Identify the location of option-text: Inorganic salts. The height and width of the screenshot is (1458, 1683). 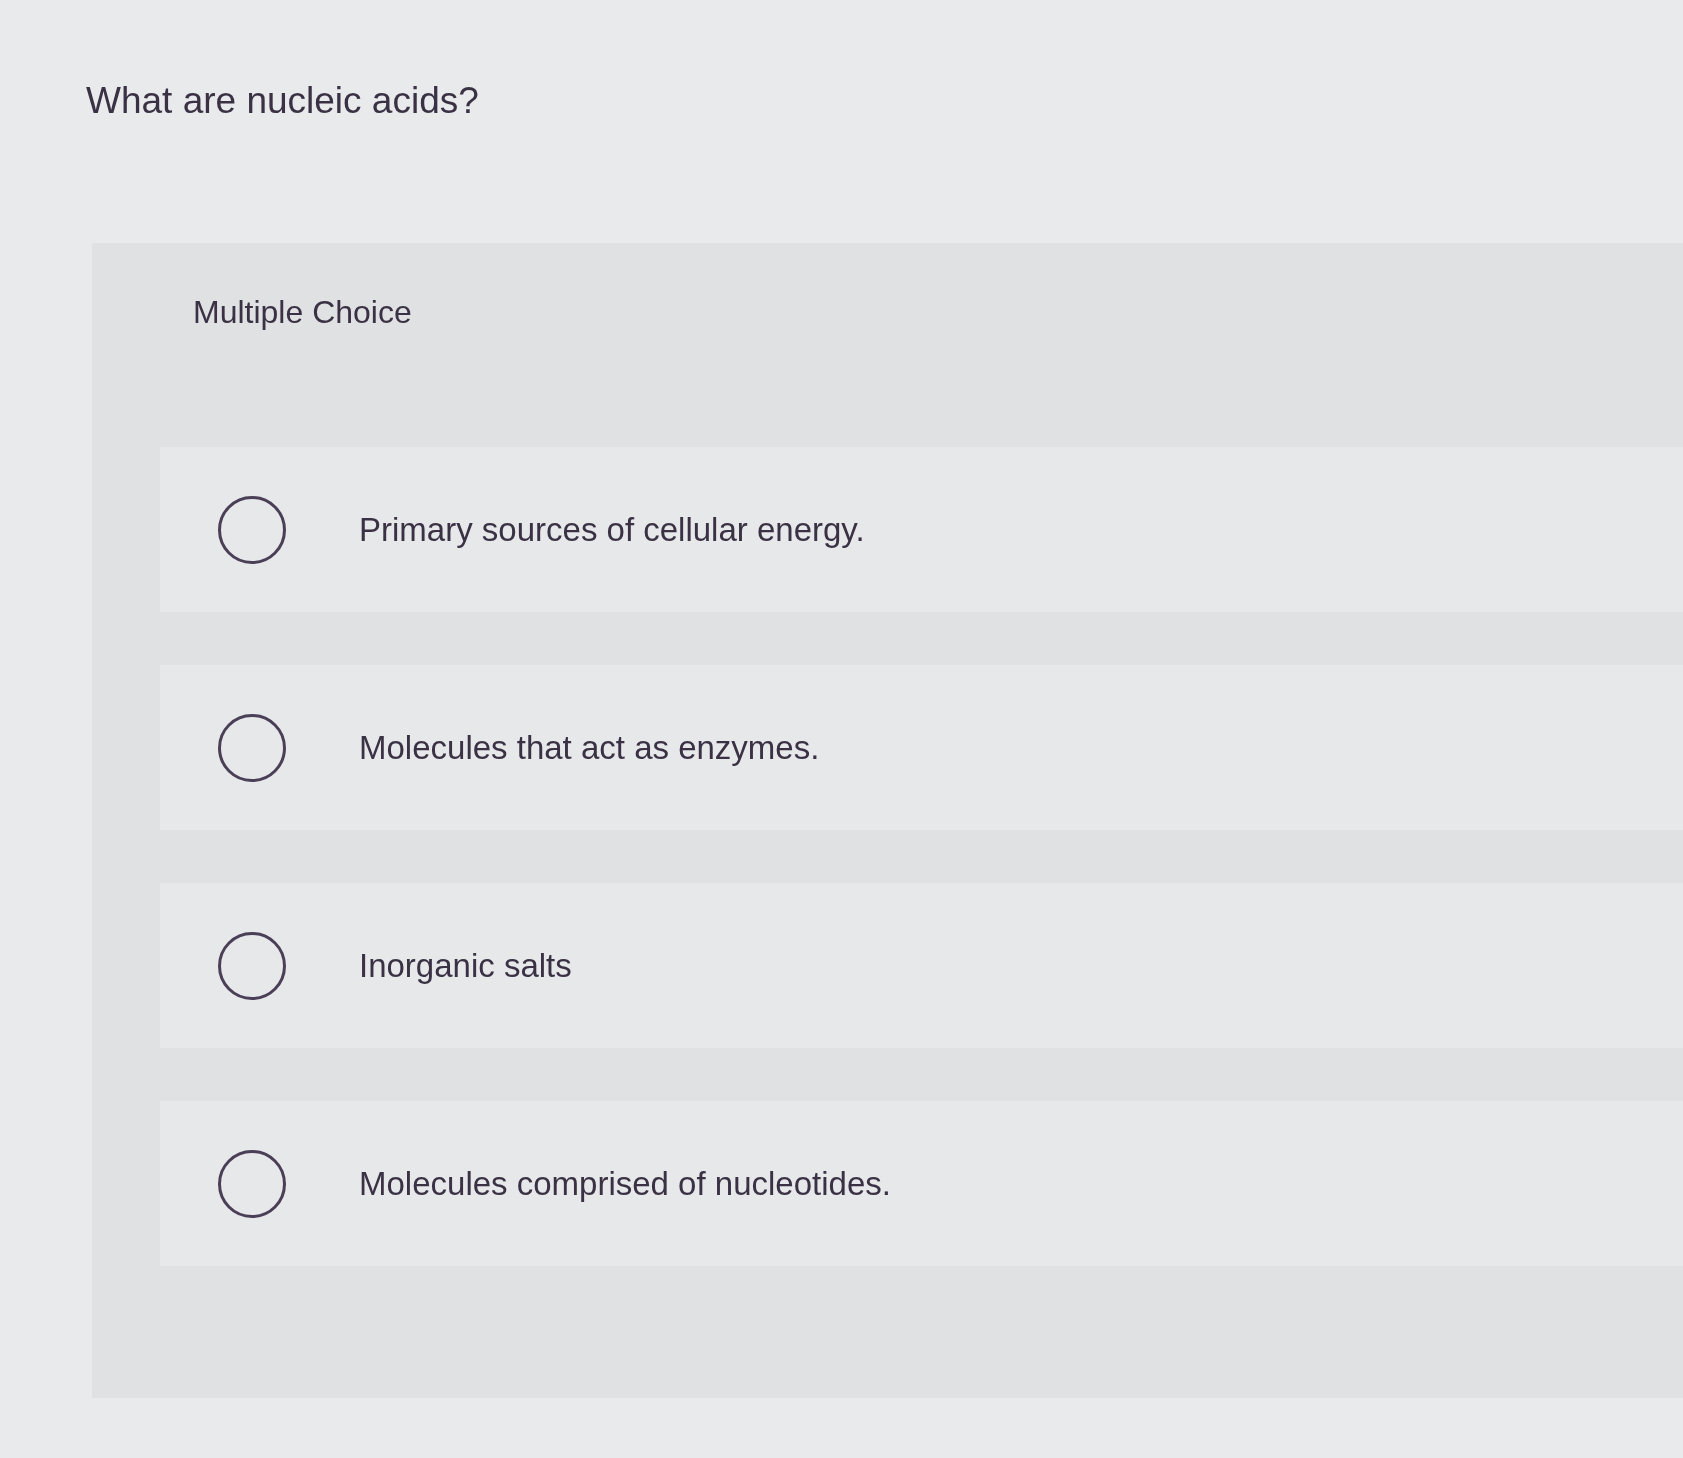
(465, 965).